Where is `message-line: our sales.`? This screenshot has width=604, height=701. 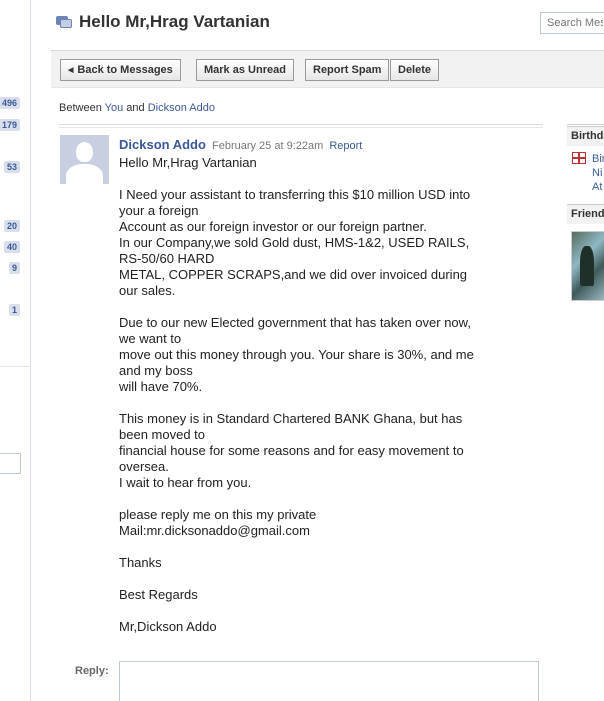 message-line: our sales. is located at coordinates (147, 290).